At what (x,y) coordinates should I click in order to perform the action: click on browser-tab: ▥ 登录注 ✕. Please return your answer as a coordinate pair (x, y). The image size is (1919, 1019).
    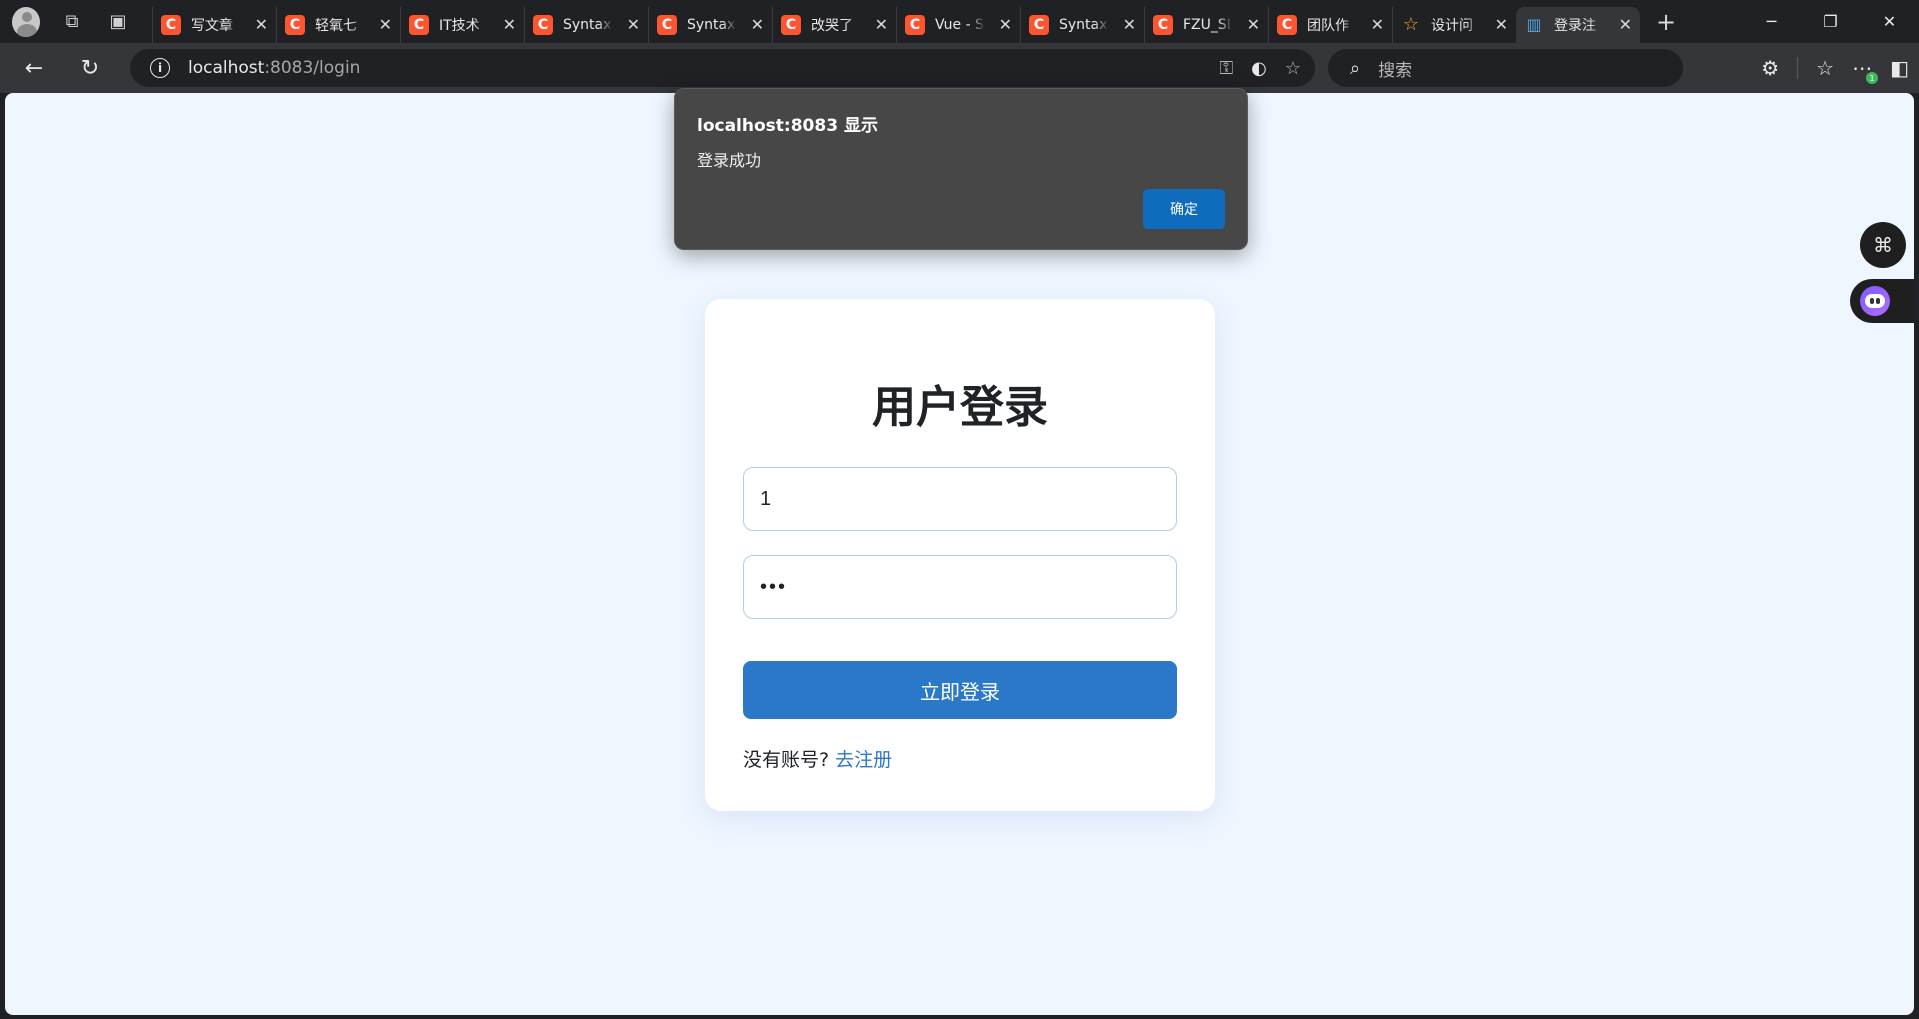
    Looking at the image, I should click on (1578, 24).